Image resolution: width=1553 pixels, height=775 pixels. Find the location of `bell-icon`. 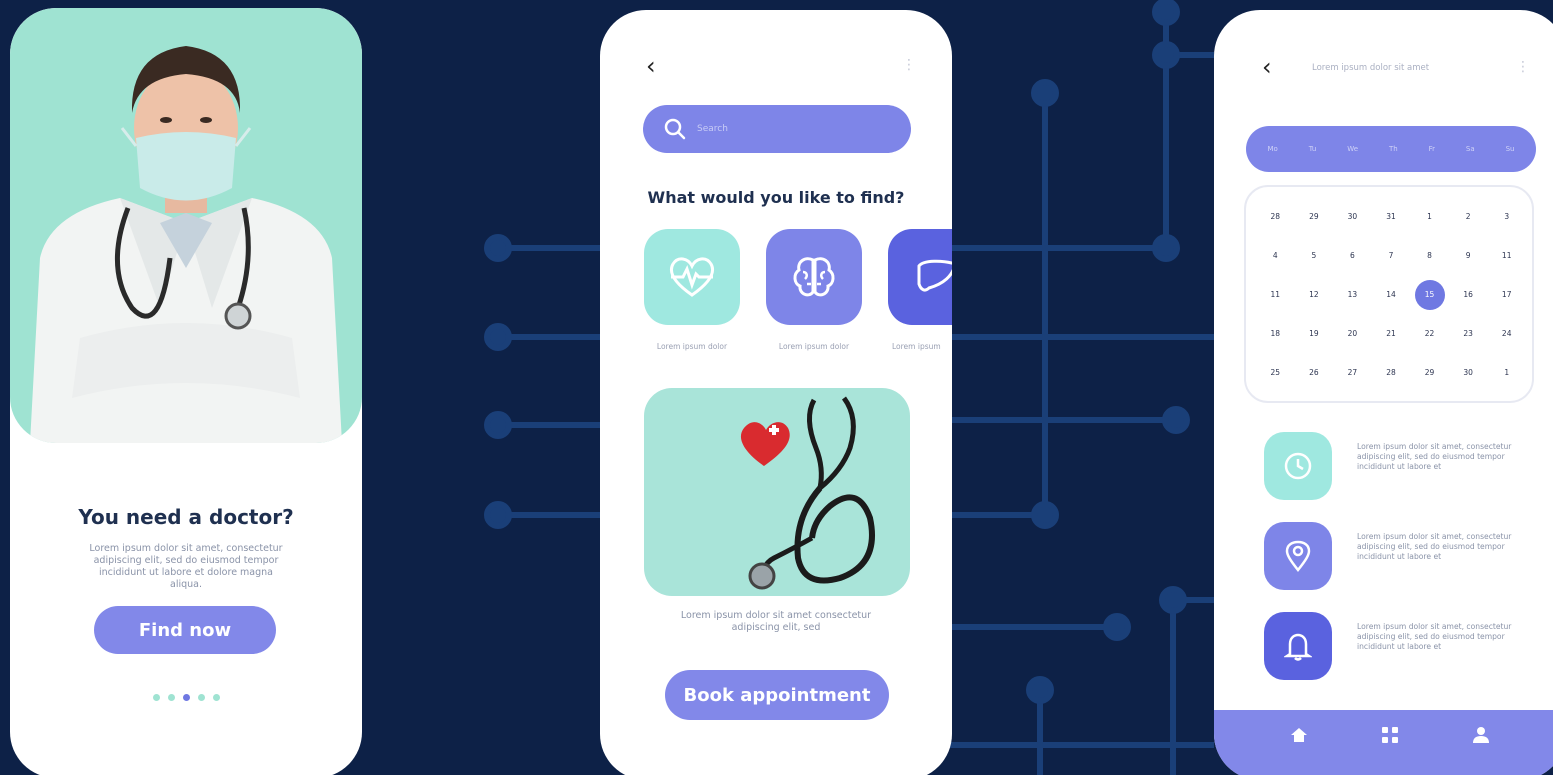

bell-icon is located at coordinates (1298, 647).